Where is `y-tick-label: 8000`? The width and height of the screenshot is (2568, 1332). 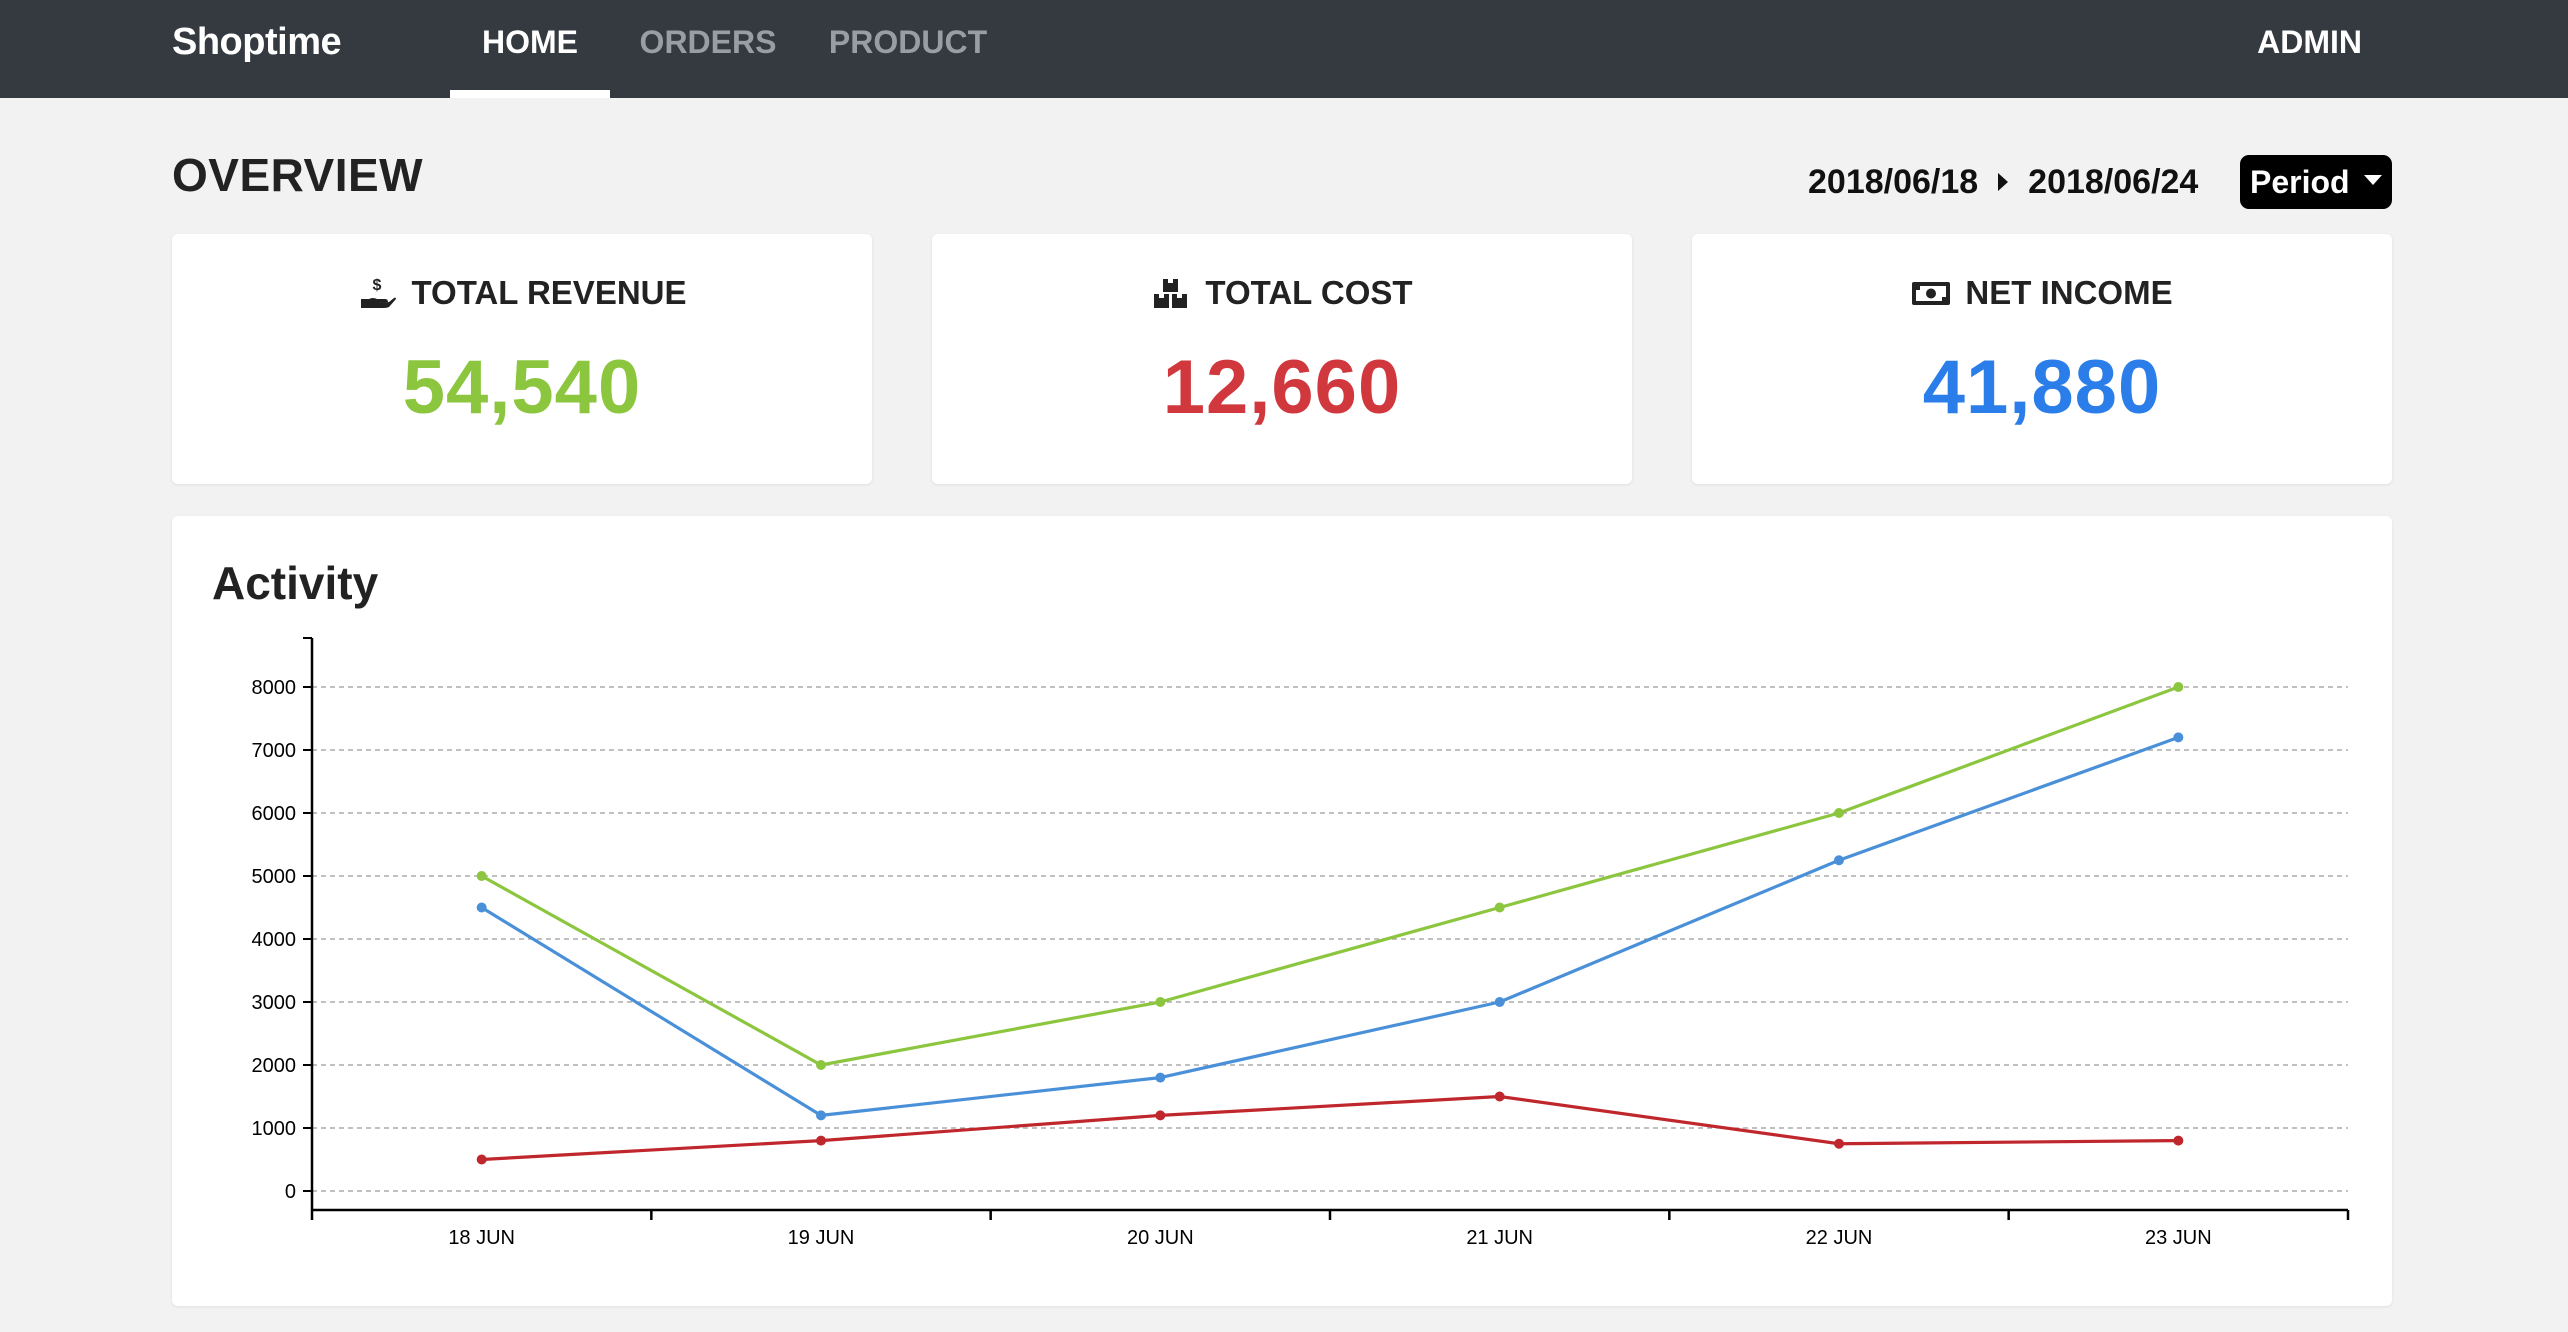 y-tick-label: 8000 is located at coordinates (274, 688).